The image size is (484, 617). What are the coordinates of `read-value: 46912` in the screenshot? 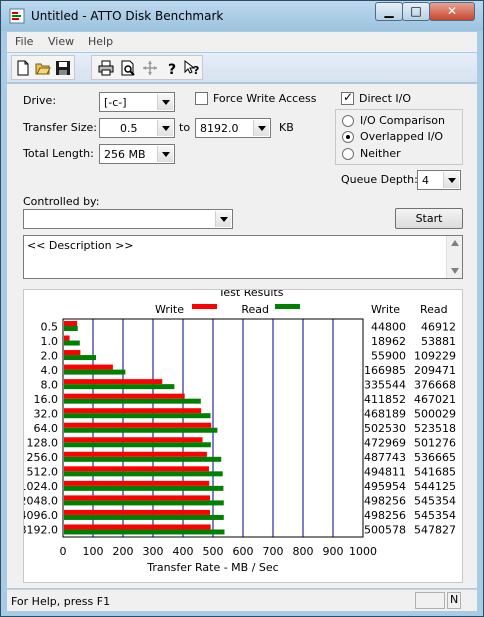 It's located at (438, 326).